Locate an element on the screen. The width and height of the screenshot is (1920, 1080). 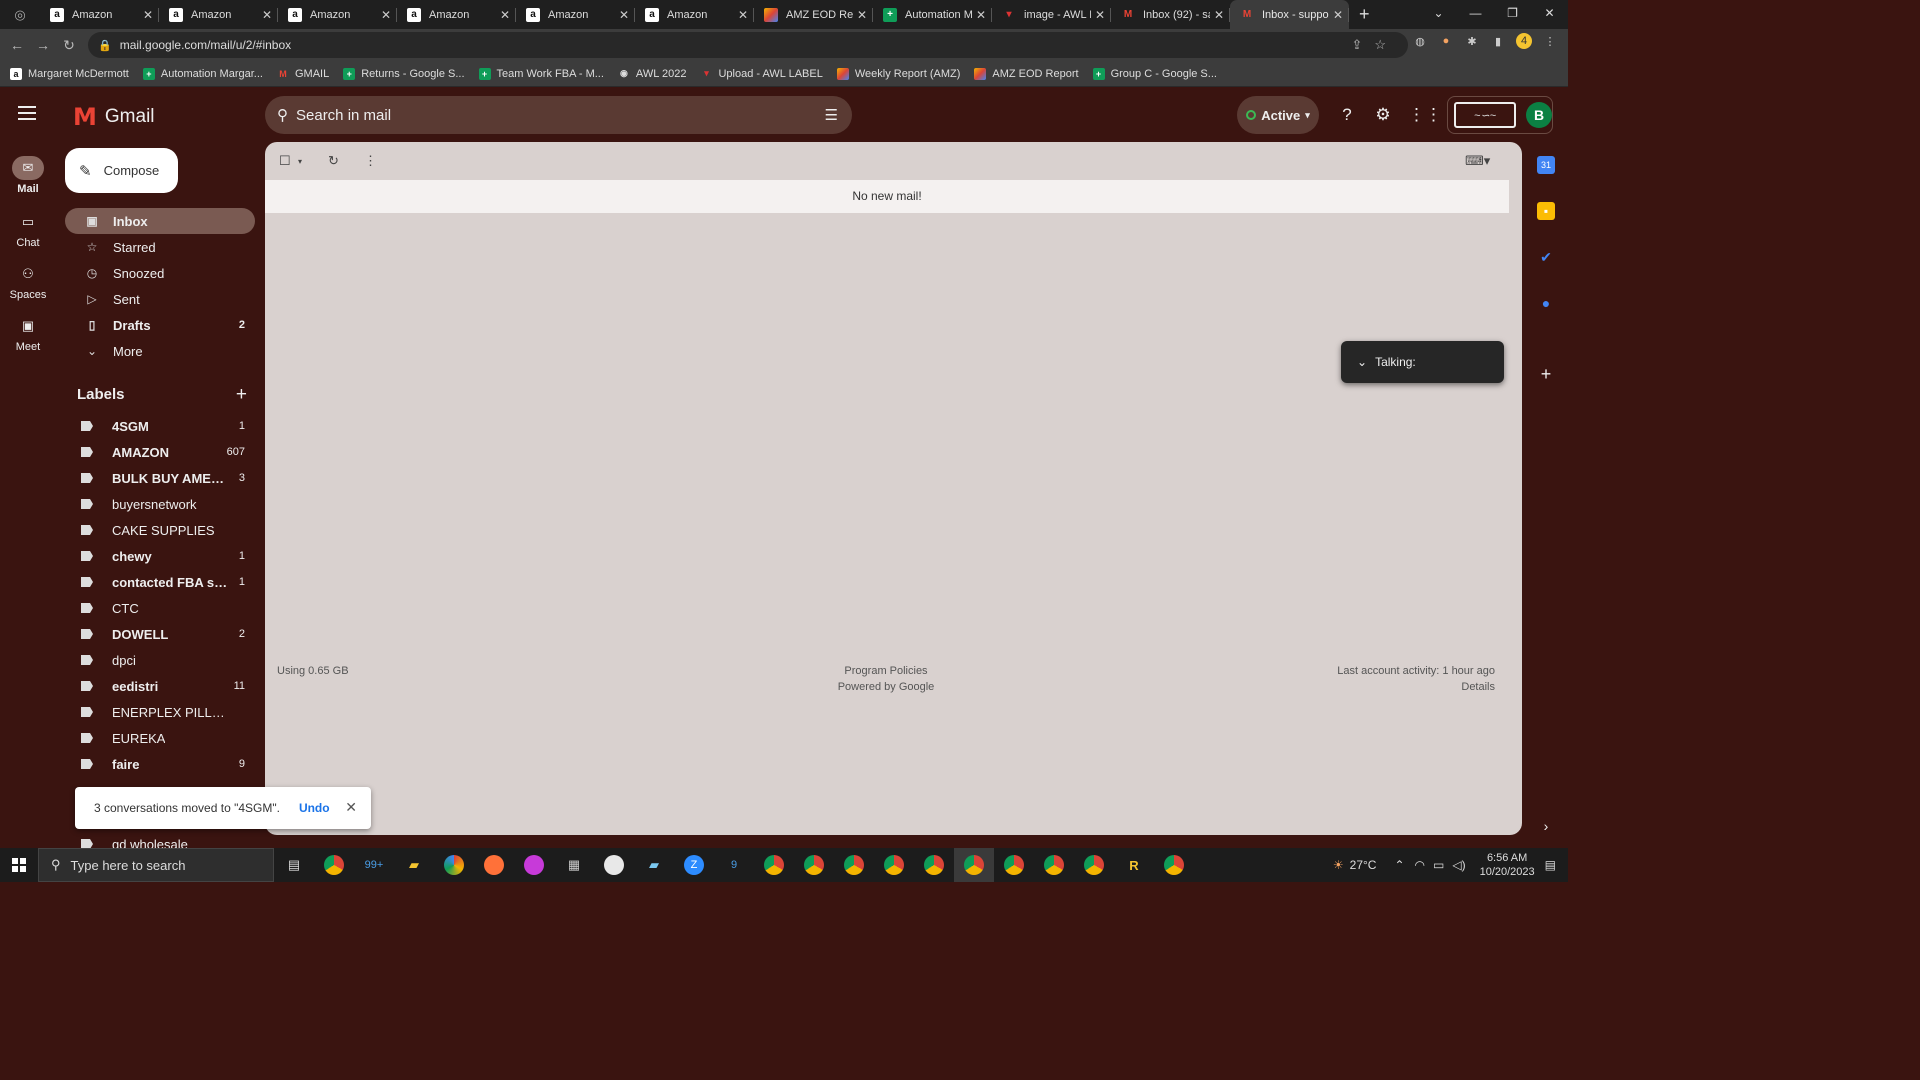
notifications-icon: ▤ is located at coordinates (1550, 865).